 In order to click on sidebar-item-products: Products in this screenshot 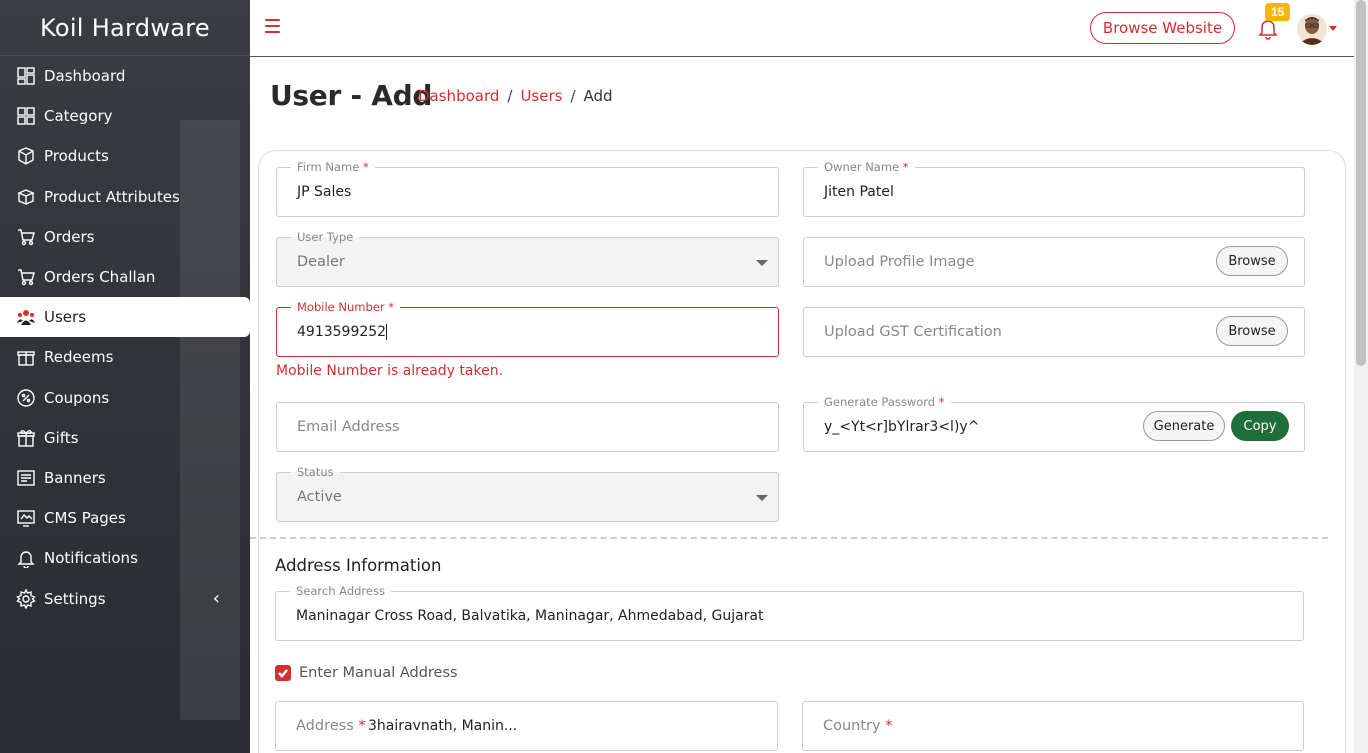, I will do `click(125, 156)`.